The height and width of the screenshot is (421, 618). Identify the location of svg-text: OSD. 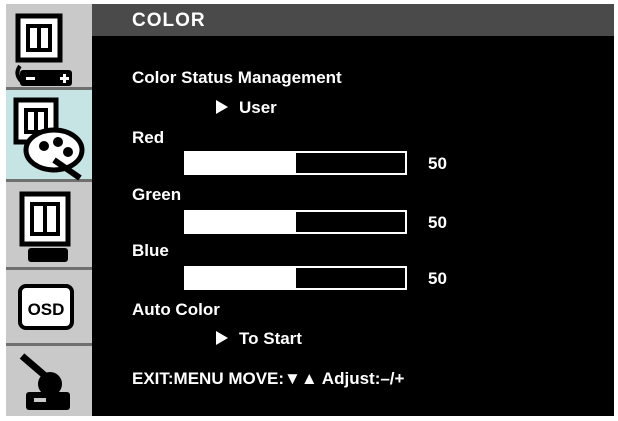
(46, 309).